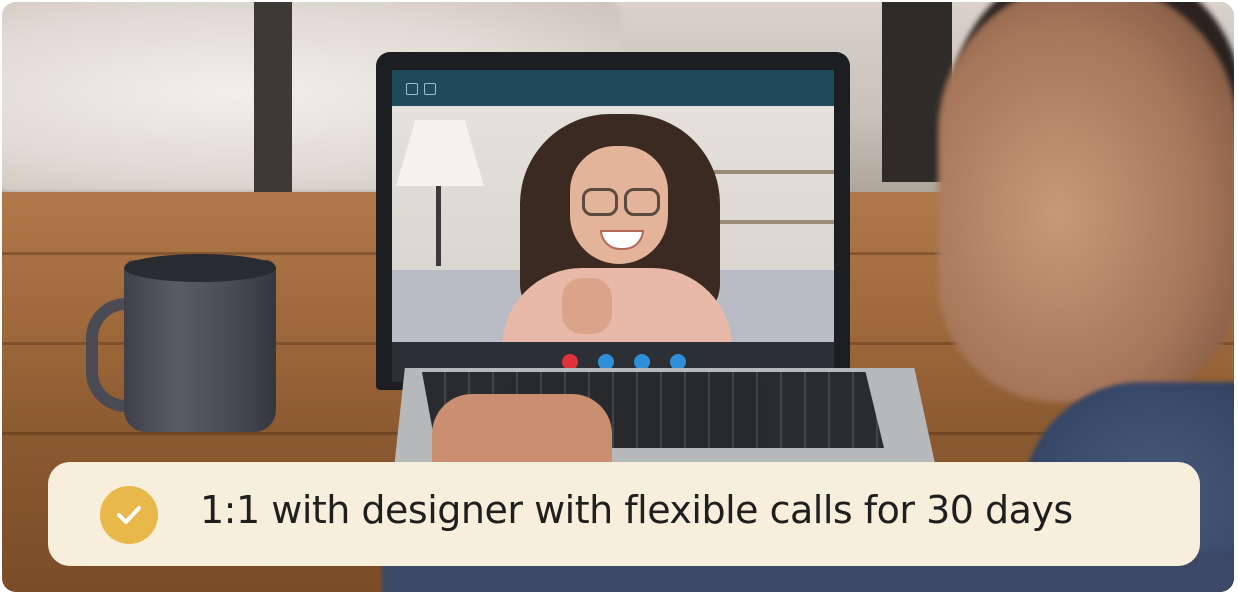  What do you see at coordinates (200, 346) in the screenshot?
I see `coffee-mug` at bounding box center [200, 346].